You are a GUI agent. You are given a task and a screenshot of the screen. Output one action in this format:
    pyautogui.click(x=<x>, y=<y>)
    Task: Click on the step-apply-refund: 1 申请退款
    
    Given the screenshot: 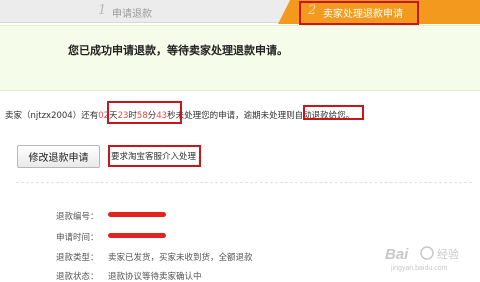 What is the action you would take?
    pyautogui.click(x=150, y=11)
    